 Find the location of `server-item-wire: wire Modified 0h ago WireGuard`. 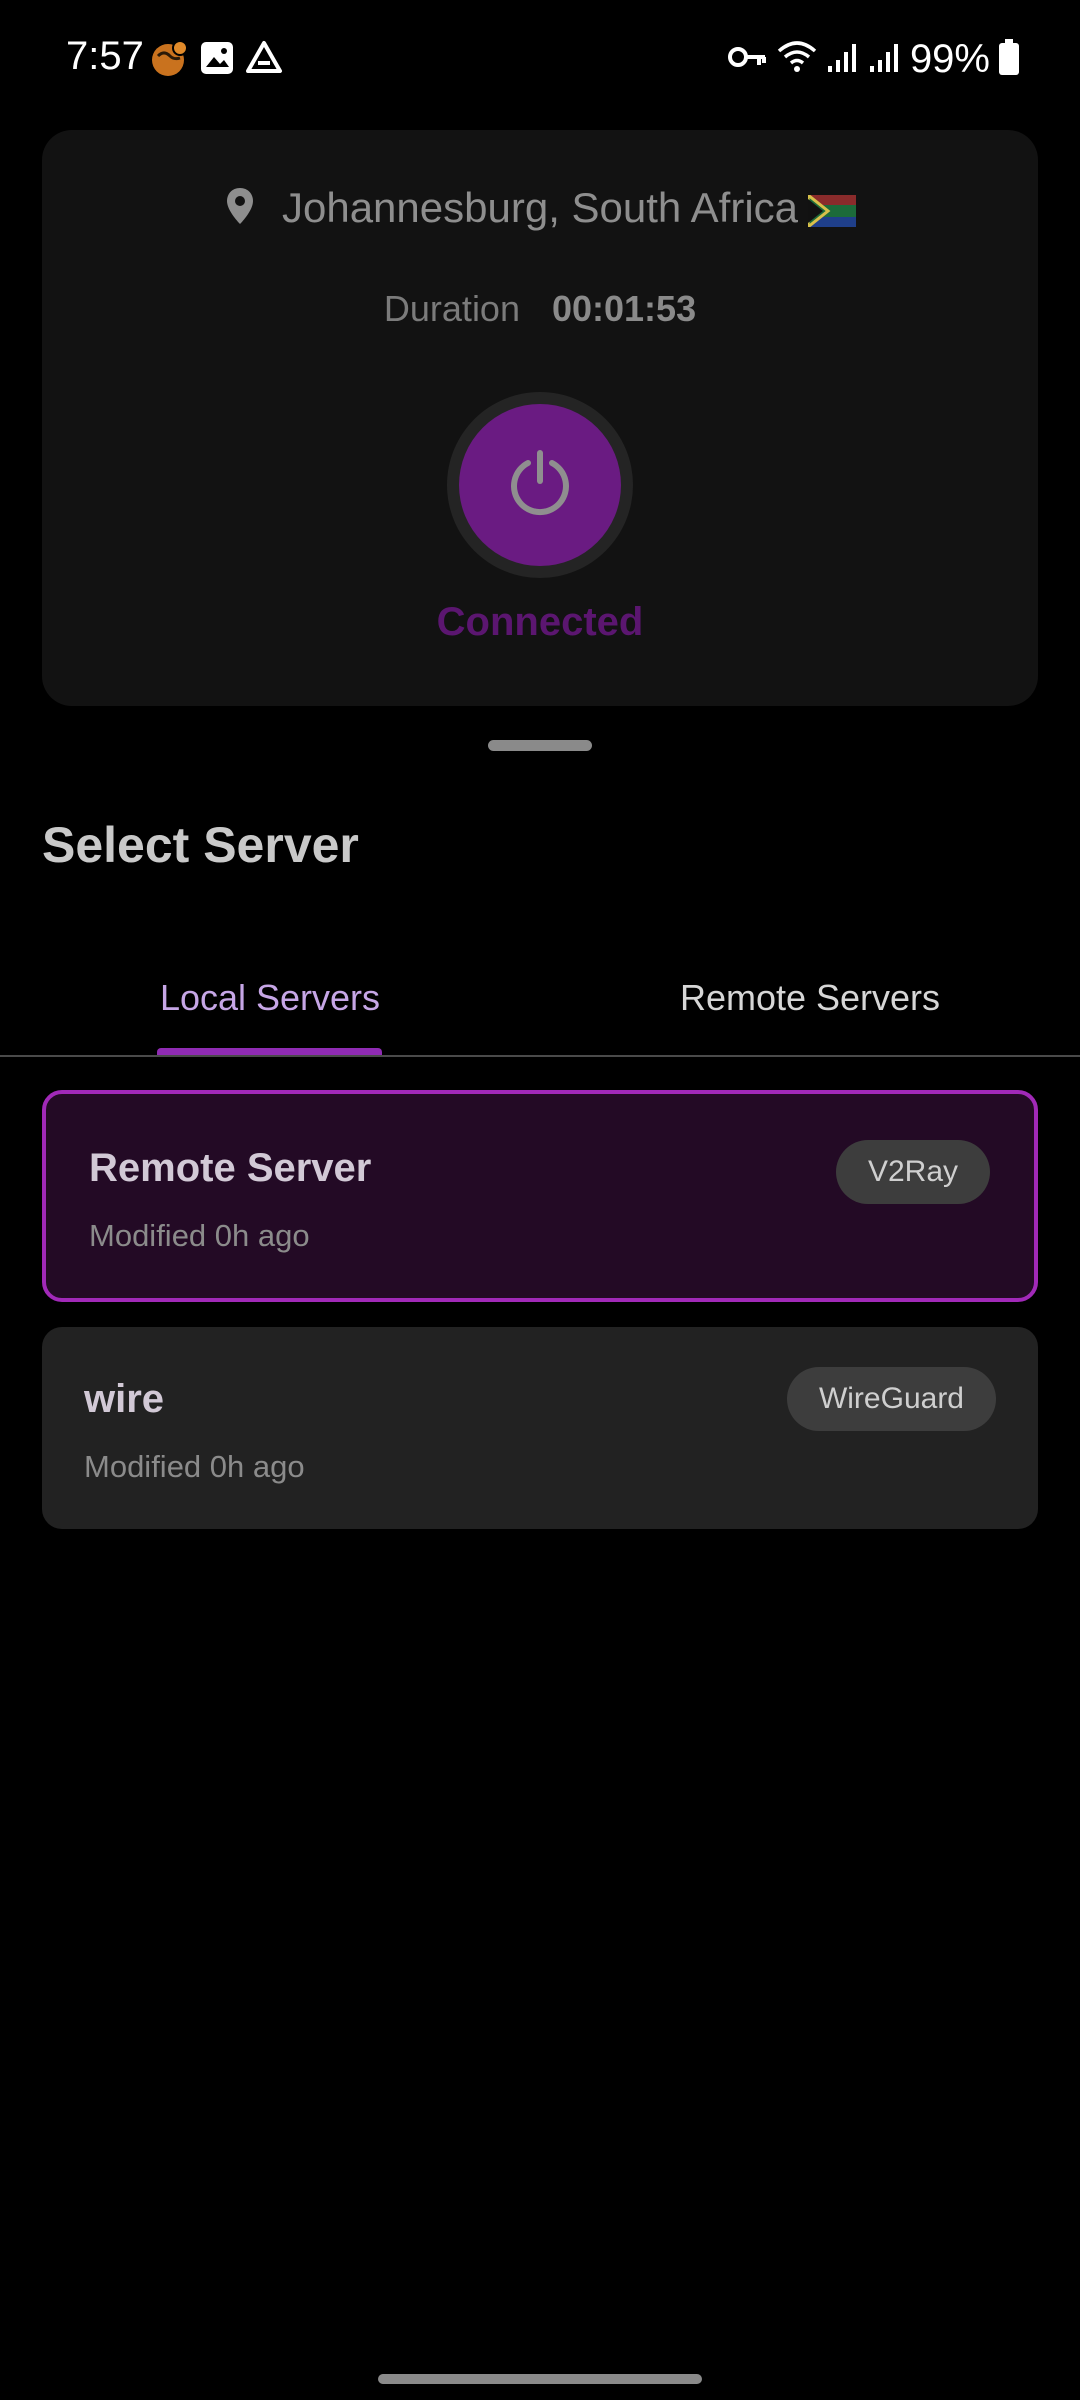

server-item-wire: wire Modified 0h ago WireGuard is located at coordinates (540, 1428).